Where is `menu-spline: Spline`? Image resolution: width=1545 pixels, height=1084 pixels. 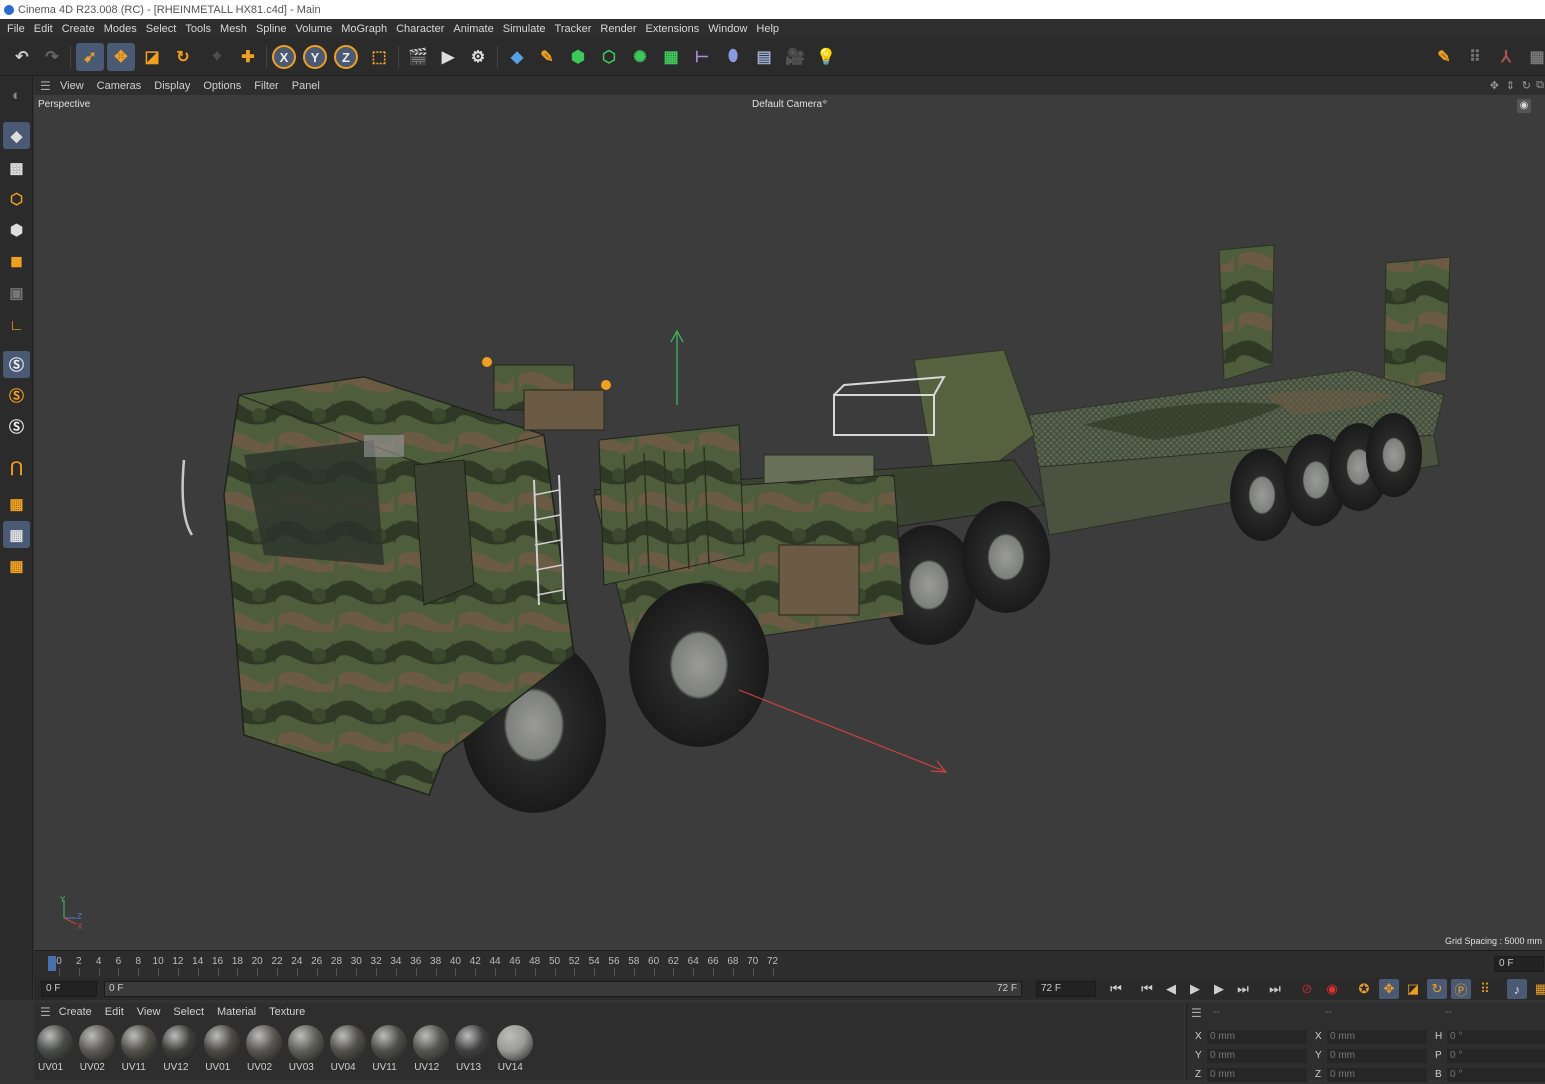
menu-spline: Spline is located at coordinates (271, 29).